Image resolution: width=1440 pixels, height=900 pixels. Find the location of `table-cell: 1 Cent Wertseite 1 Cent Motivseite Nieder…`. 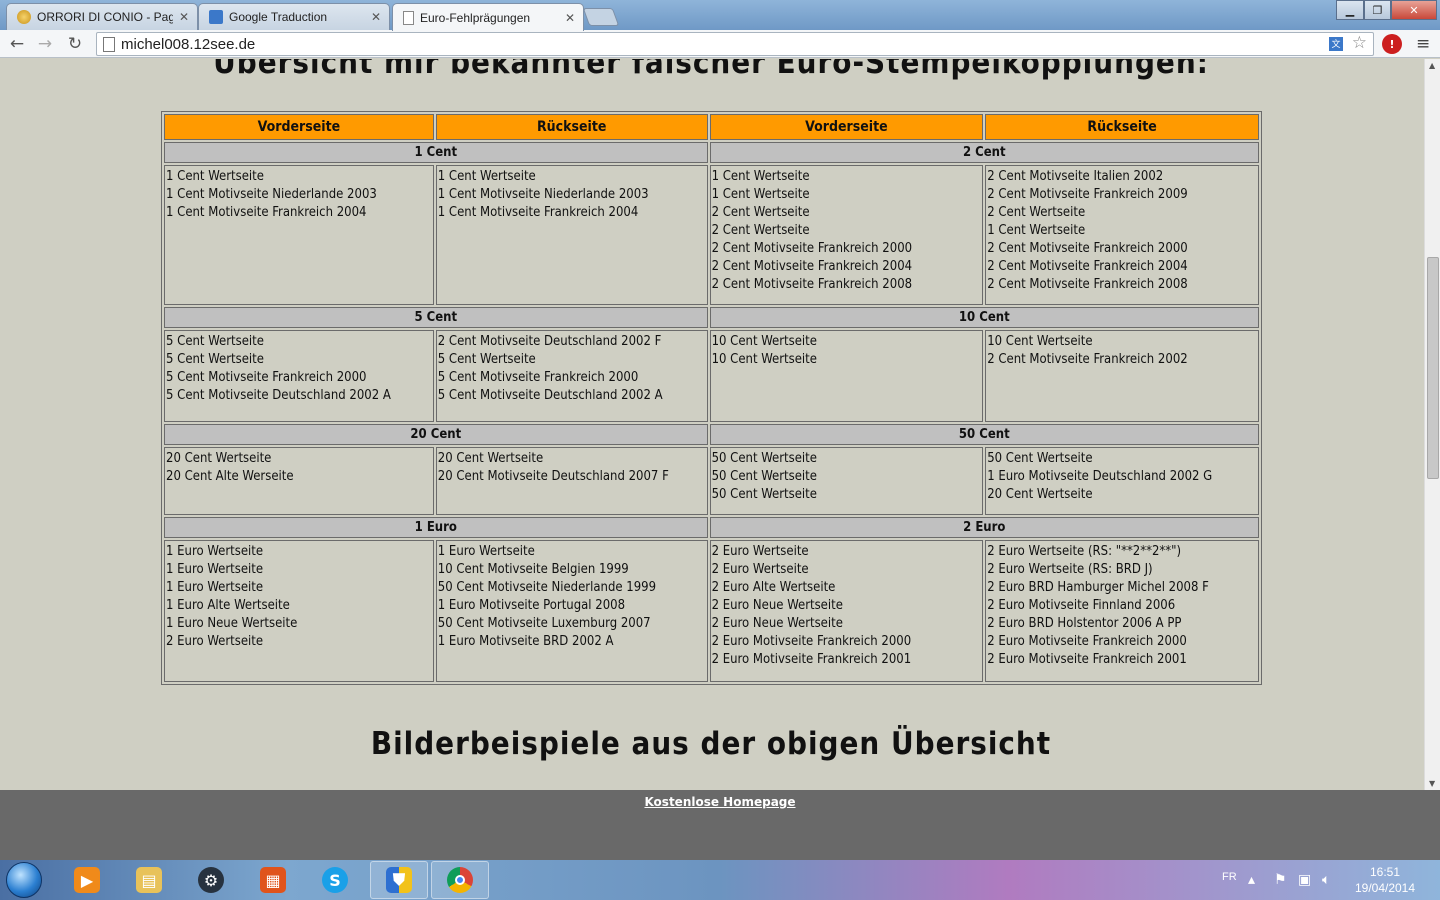

table-cell: 1 Cent Wertseite 1 Cent Motivseite Nieder… is located at coordinates (299, 235).